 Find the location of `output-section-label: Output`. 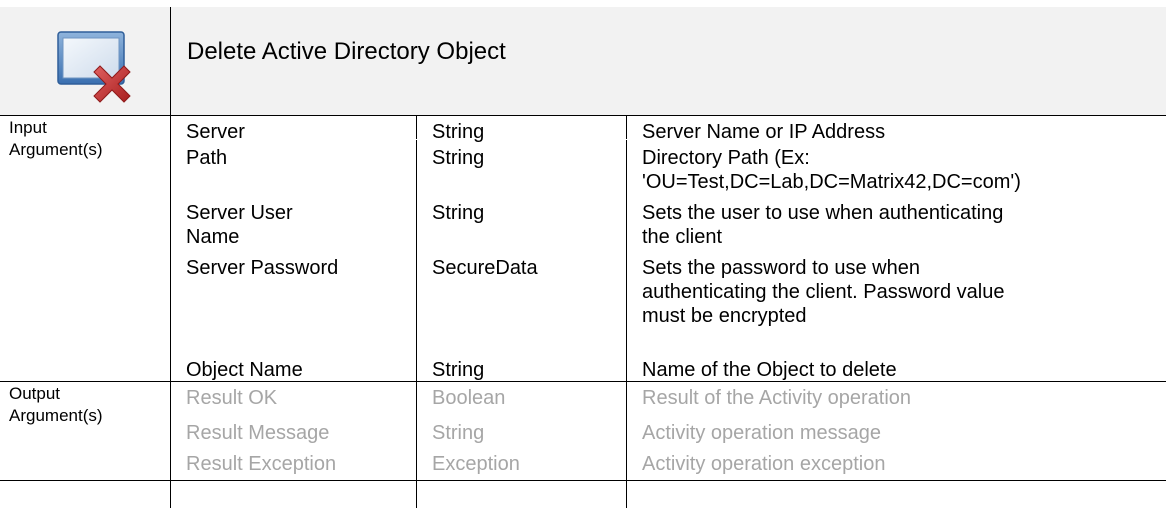

output-section-label: Output is located at coordinates (35, 393).